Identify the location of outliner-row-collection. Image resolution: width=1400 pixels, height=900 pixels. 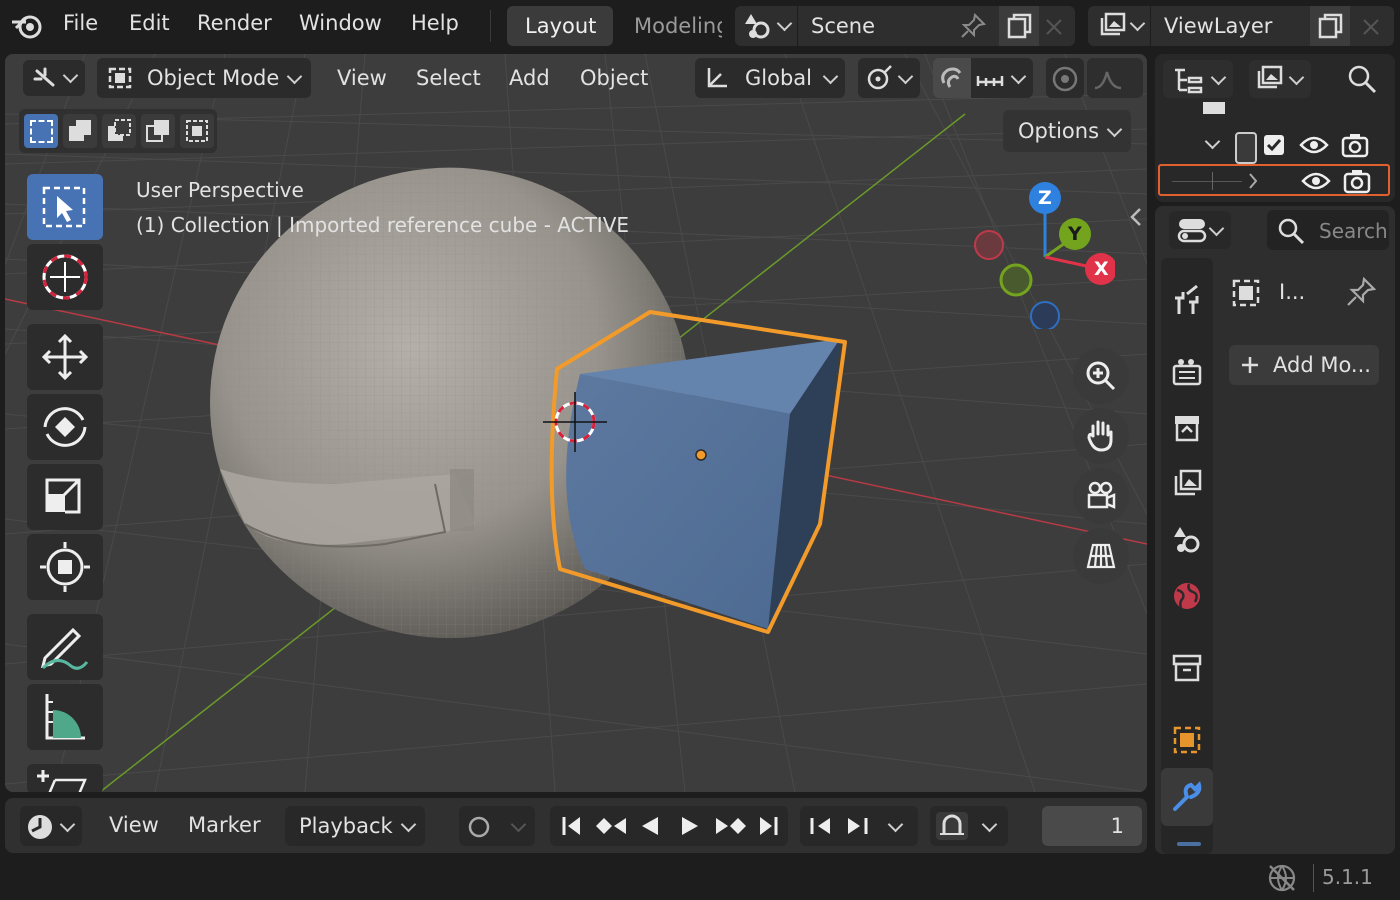
(1273, 147).